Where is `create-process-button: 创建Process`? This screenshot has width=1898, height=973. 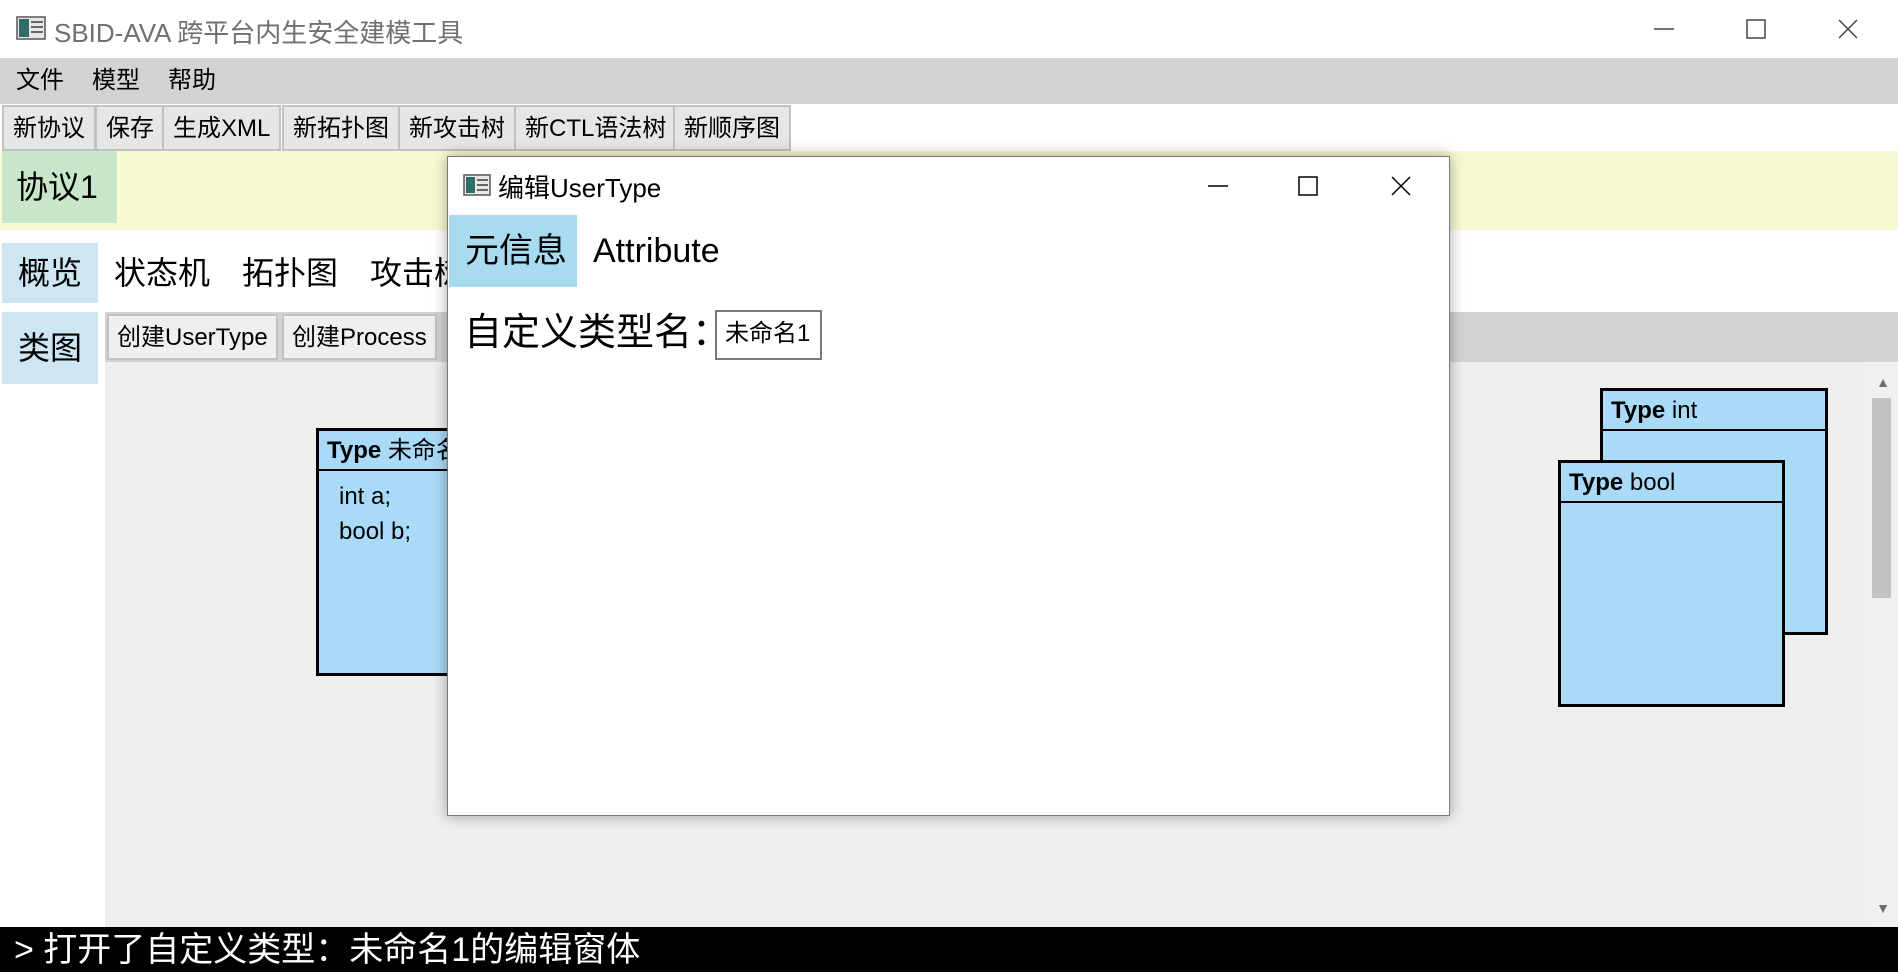
create-process-button: 创建Process is located at coordinates (359, 337).